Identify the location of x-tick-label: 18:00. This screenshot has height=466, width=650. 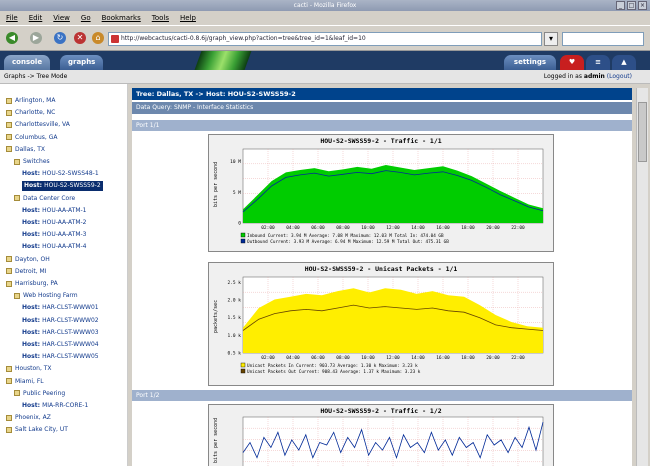
(468, 358).